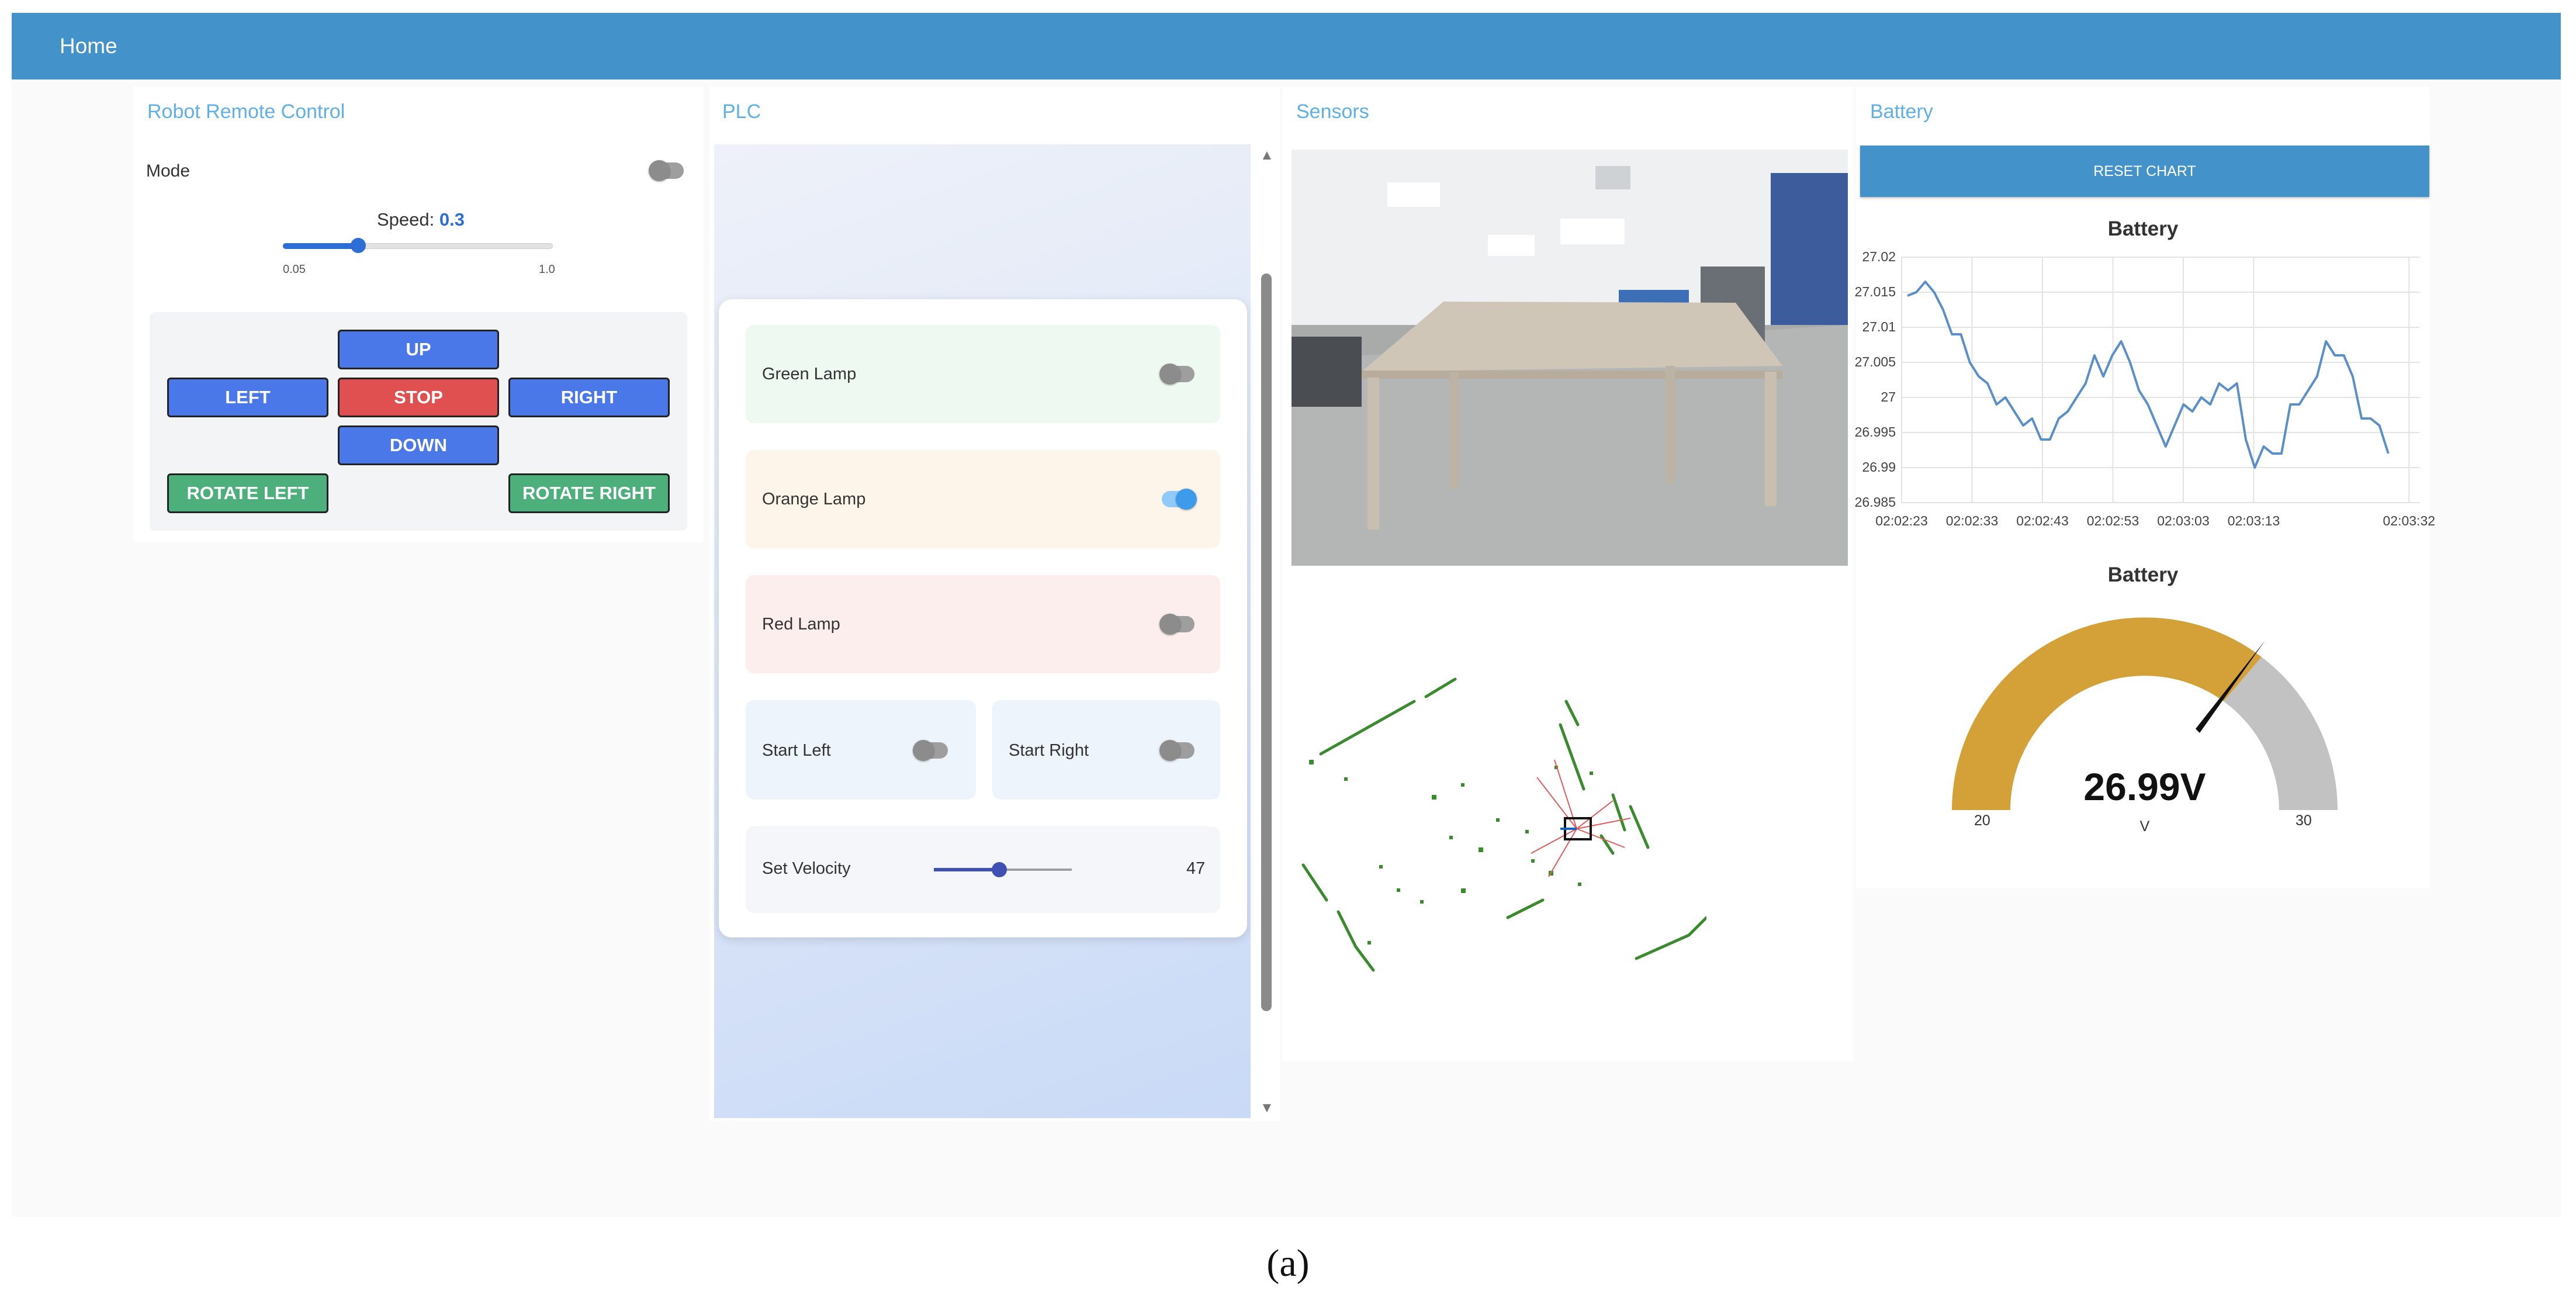 The image size is (2576, 1301). Describe the element at coordinates (2143, 574) in the screenshot. I see `battery-gauge-title: Battery` at that location.